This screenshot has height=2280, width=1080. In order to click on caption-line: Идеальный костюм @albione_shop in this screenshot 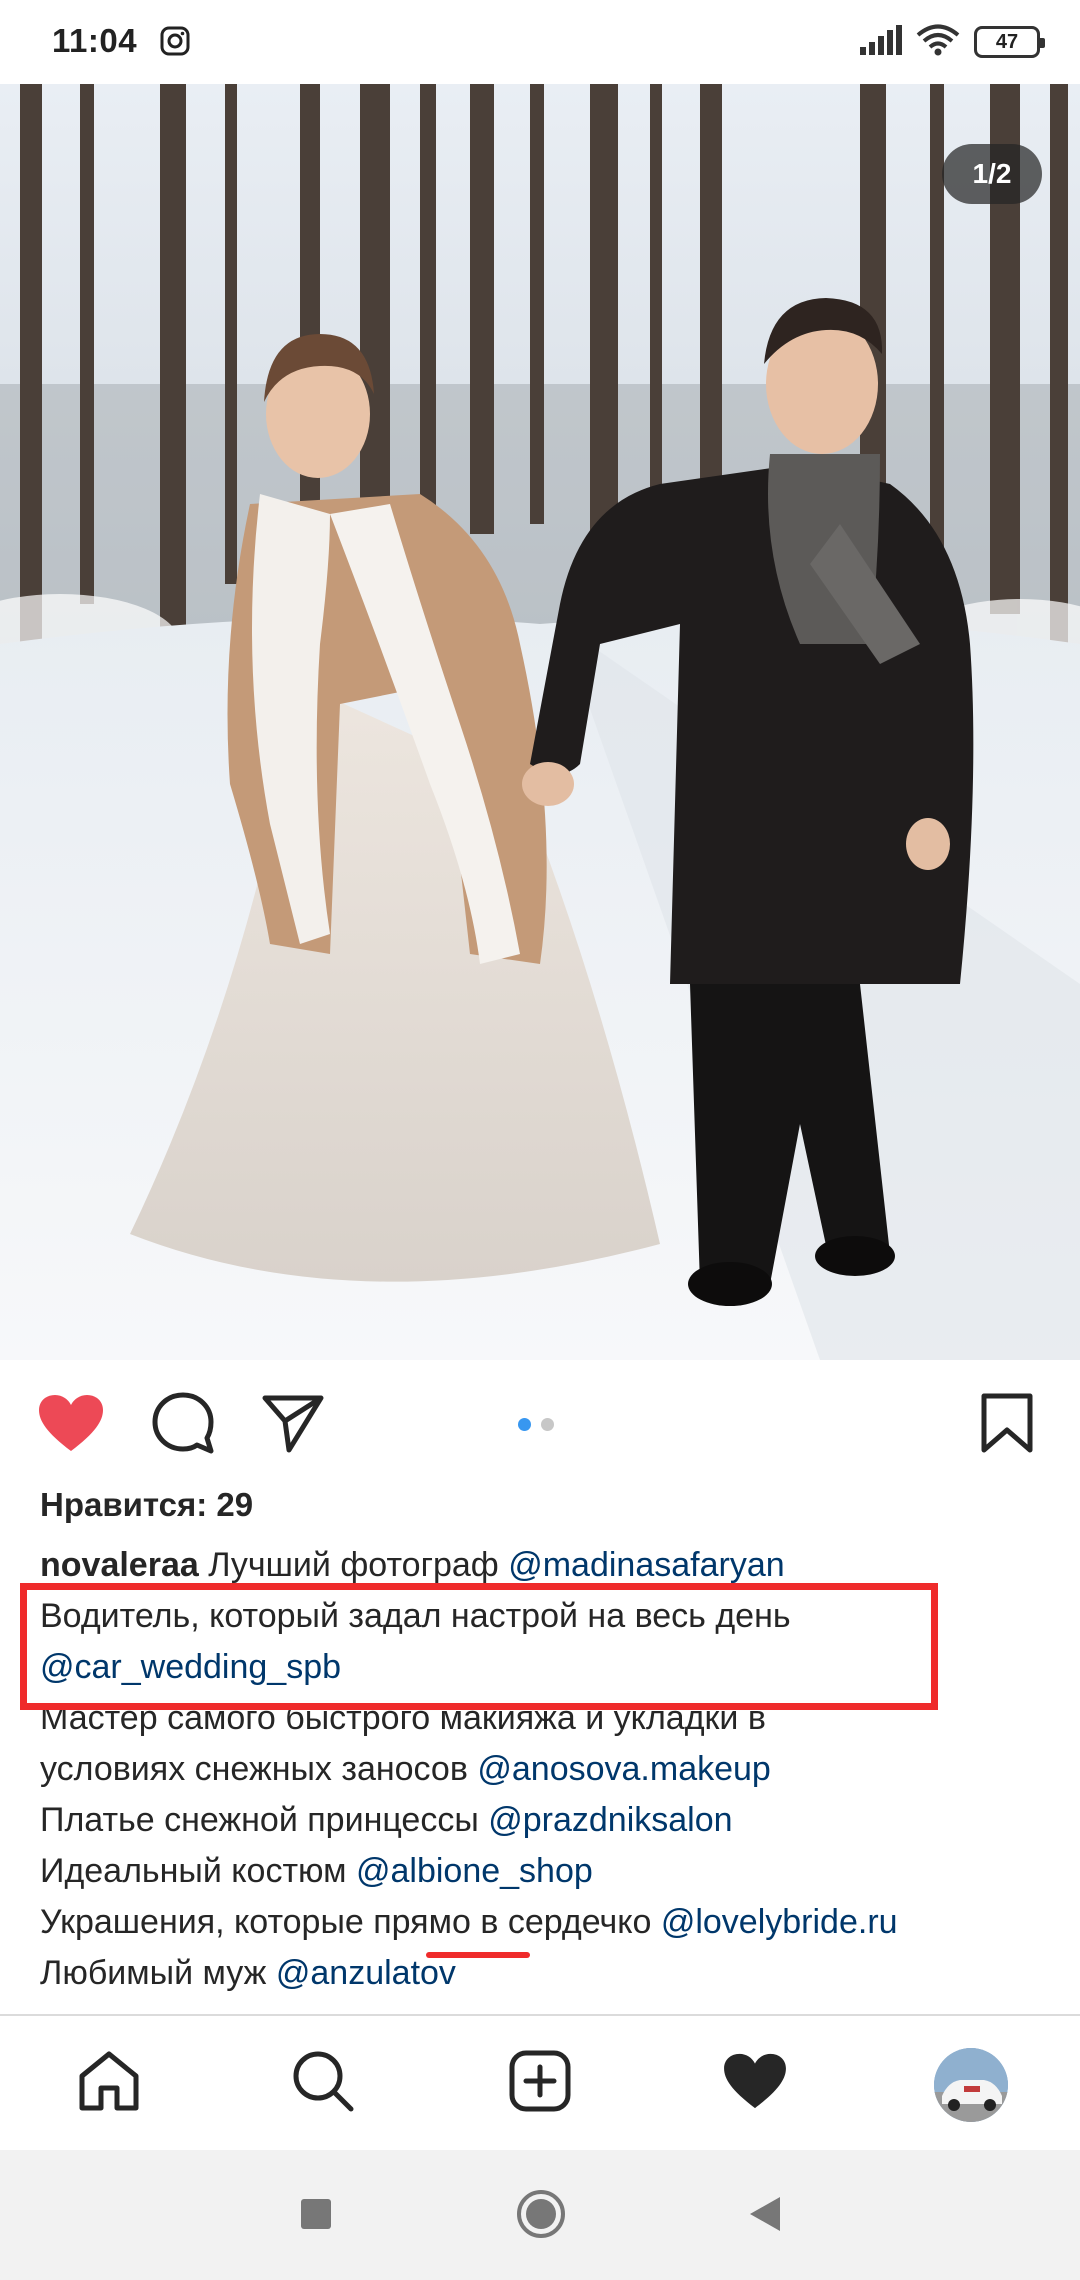, I will do `click(545, 1871)`.